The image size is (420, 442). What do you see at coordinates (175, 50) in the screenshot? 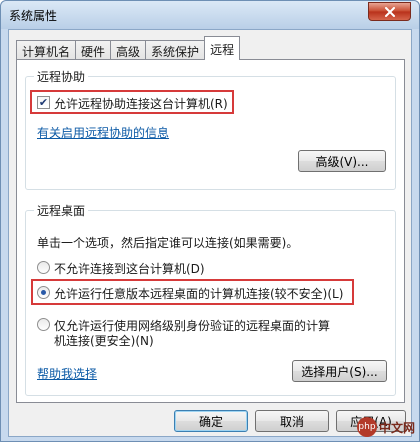
I see `tab-system-protection: 系统保护` at bounding box center [175, 50].